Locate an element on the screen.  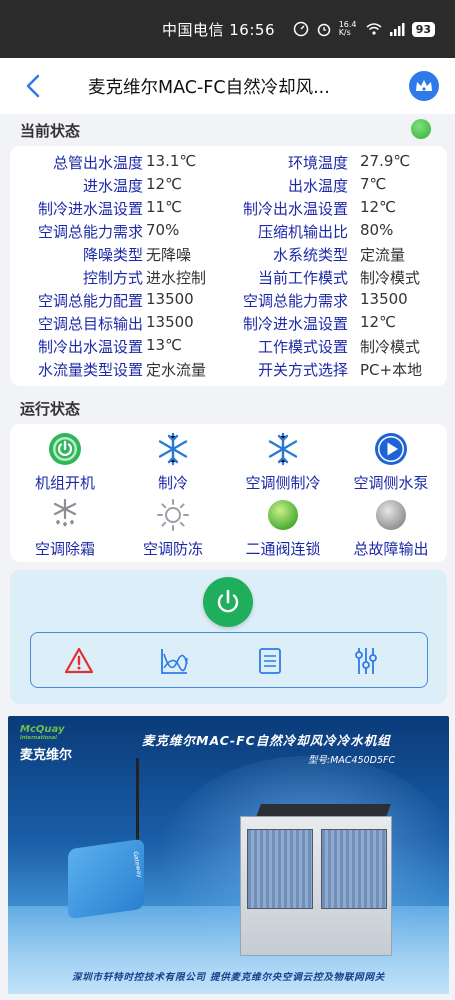
alarm-icon is located at coordinates (323, 30).